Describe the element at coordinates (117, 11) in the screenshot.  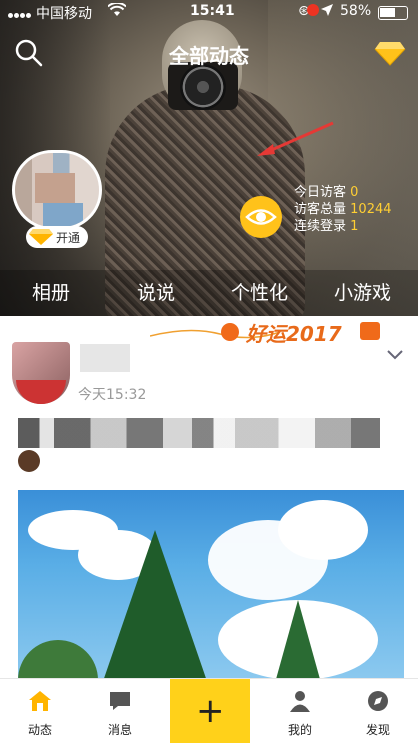
I see `wifi-icon` at that location.